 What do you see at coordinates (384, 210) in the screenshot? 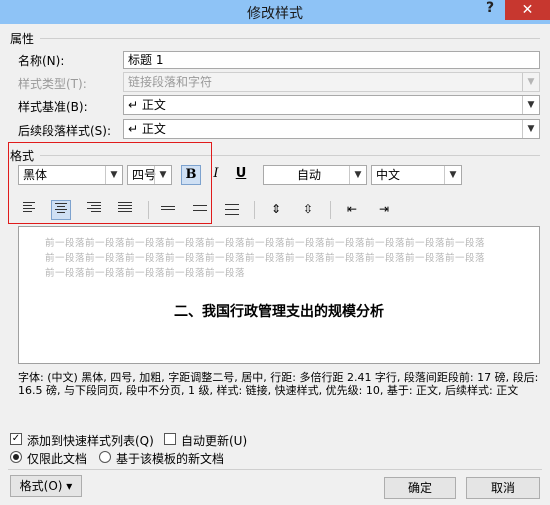
I see `increase-indent-icon: ⇥` at bounding box center [384, 210].